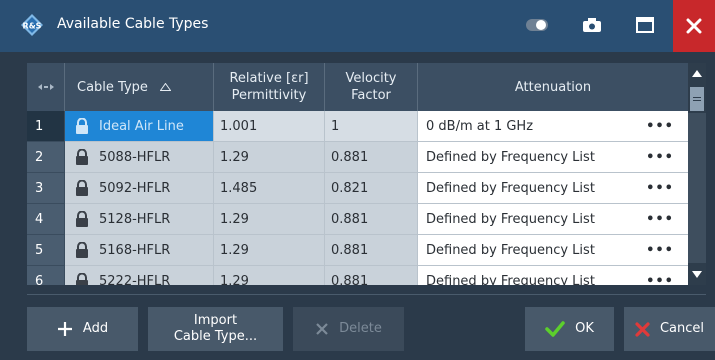 Image resolution: width=715 pixels, height=360 pixels. I want to click on maximize-icon, so click(645, 25).